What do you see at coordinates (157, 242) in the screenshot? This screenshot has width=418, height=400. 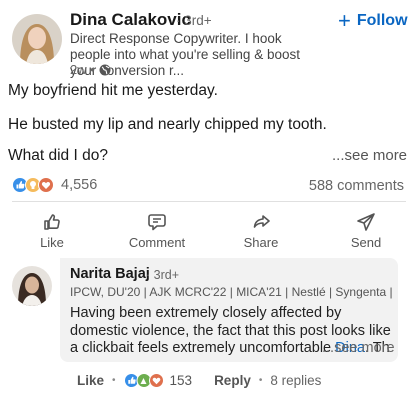 I see `comment-label: Comment` at bounding box center [157, 242].